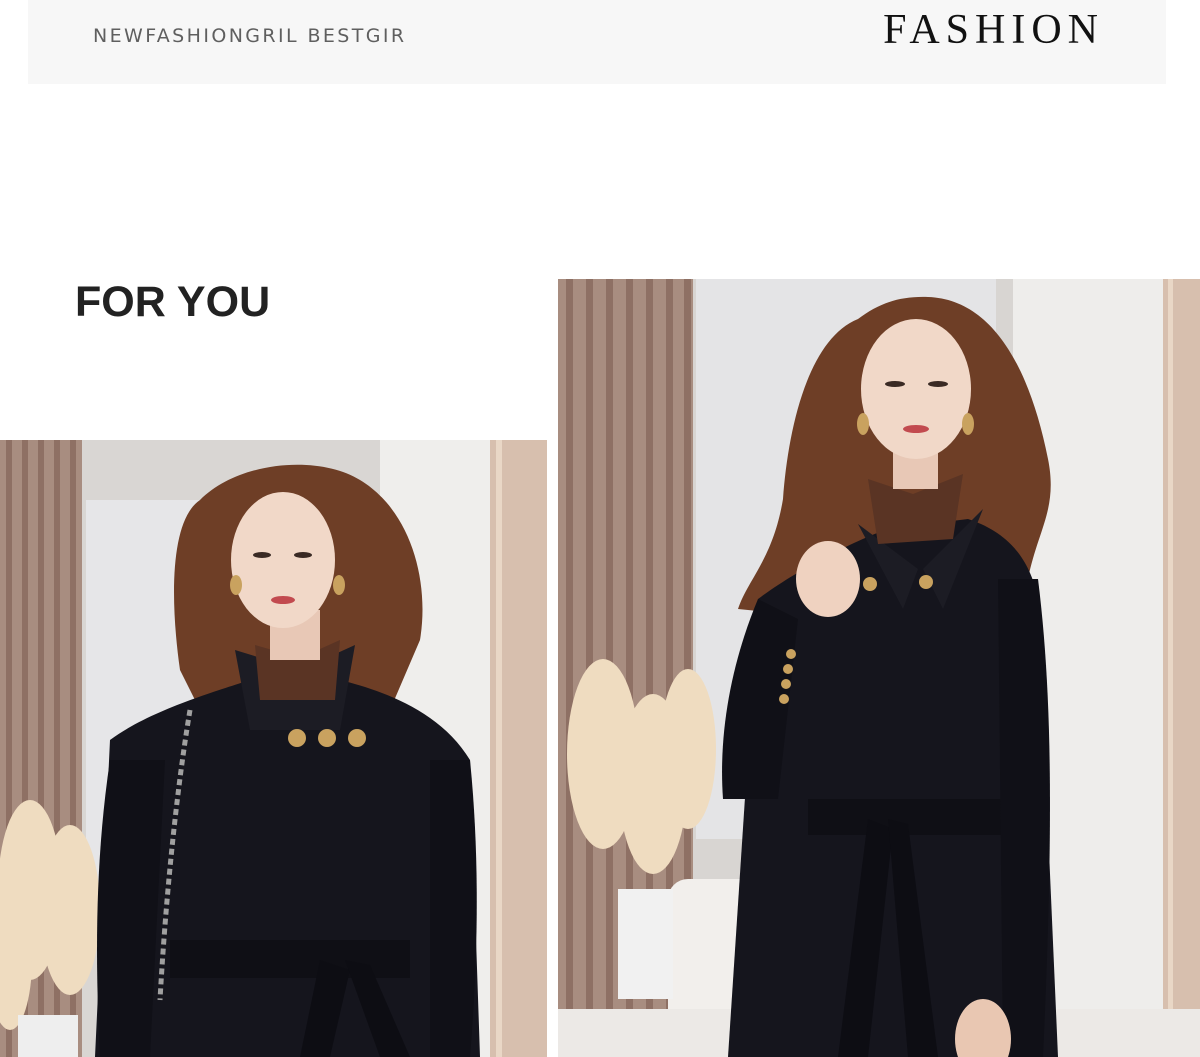 Image resolution: width=1200 pixels, height=1057 pixels. What do you see at coordinates (597, 42) in the screenshot?
I see `header-banner: NEWFASHIONGRIL BESTGIR FASHION` at bounding box center [597, 42].